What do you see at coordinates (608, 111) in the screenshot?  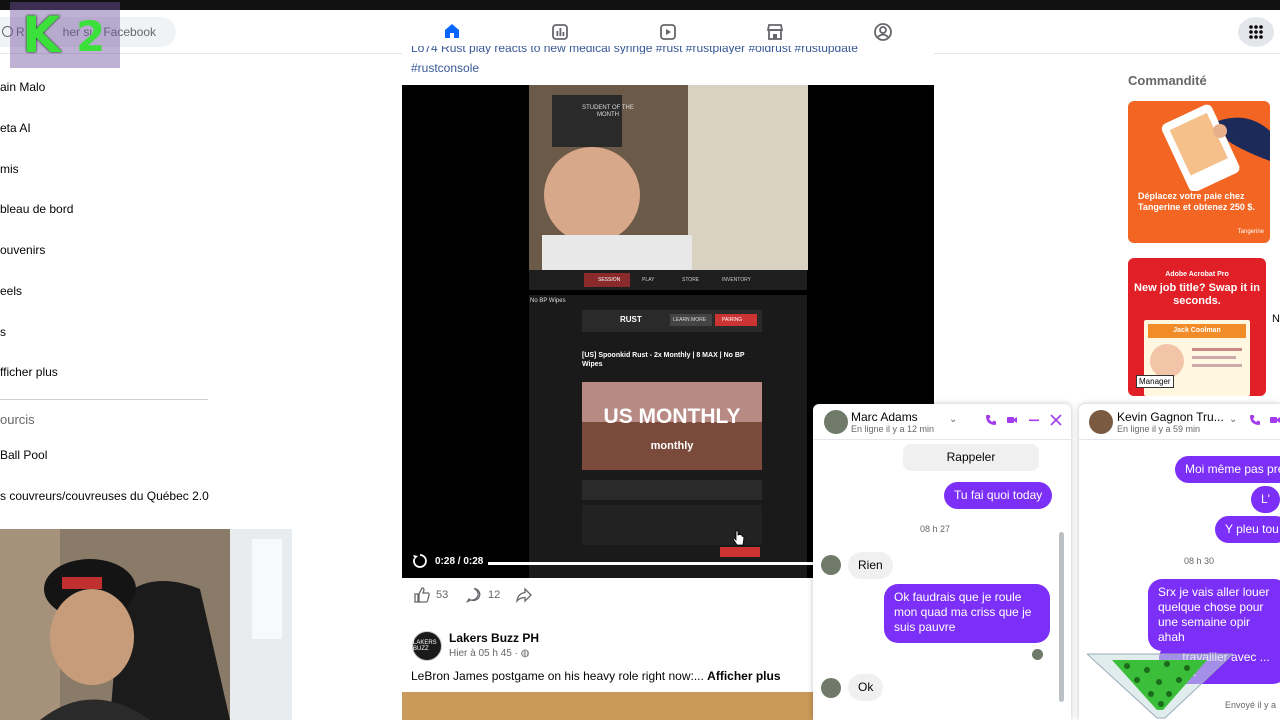 I see `video-poster-text: STUDENT OF THE MONTH` at bounding box center [608, 111].